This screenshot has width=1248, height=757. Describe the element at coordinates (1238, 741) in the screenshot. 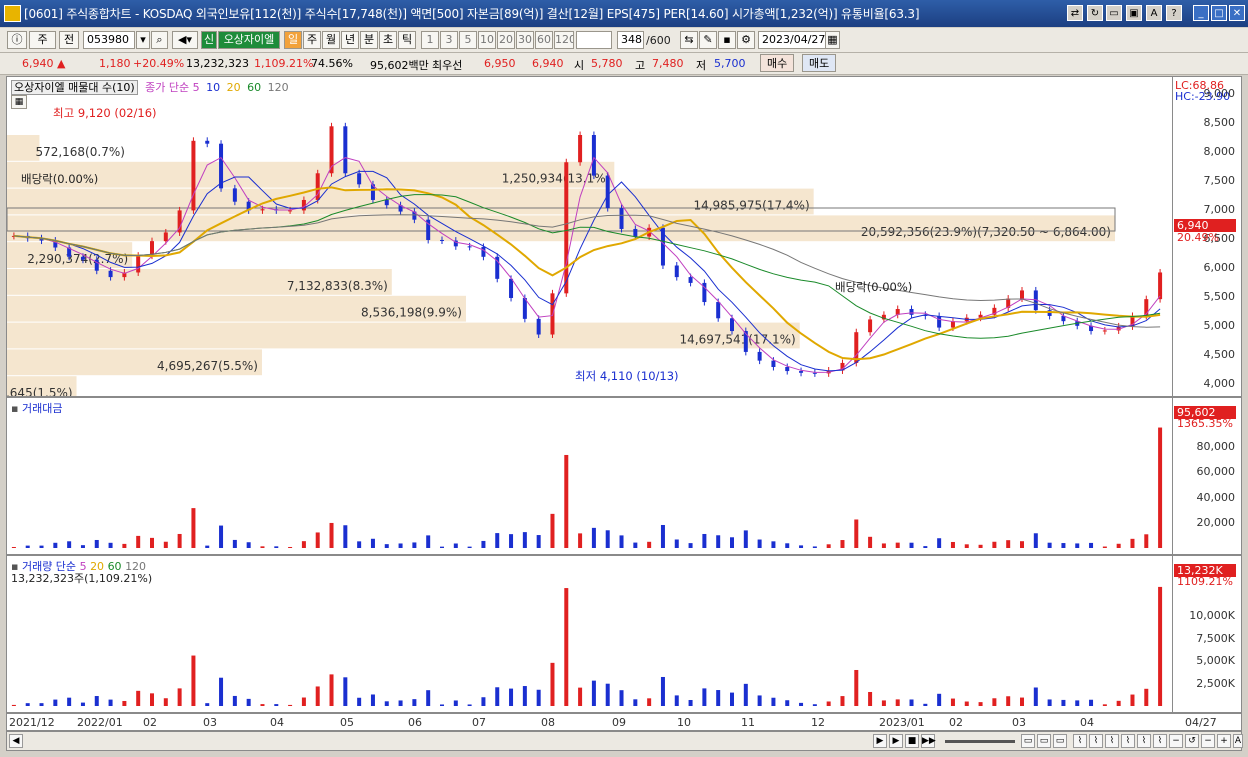

I see `font-size-icon: A` at that location.